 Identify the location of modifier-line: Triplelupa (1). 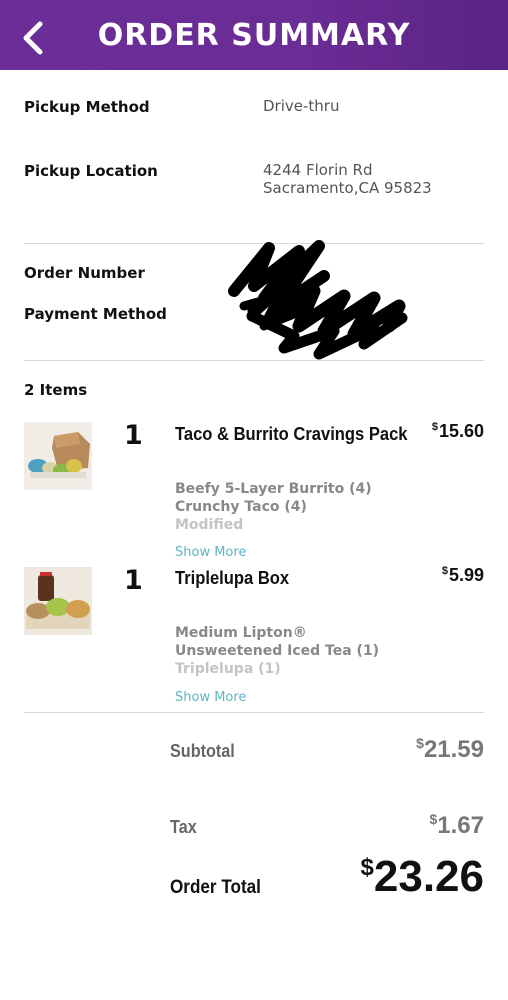
(228, 669).